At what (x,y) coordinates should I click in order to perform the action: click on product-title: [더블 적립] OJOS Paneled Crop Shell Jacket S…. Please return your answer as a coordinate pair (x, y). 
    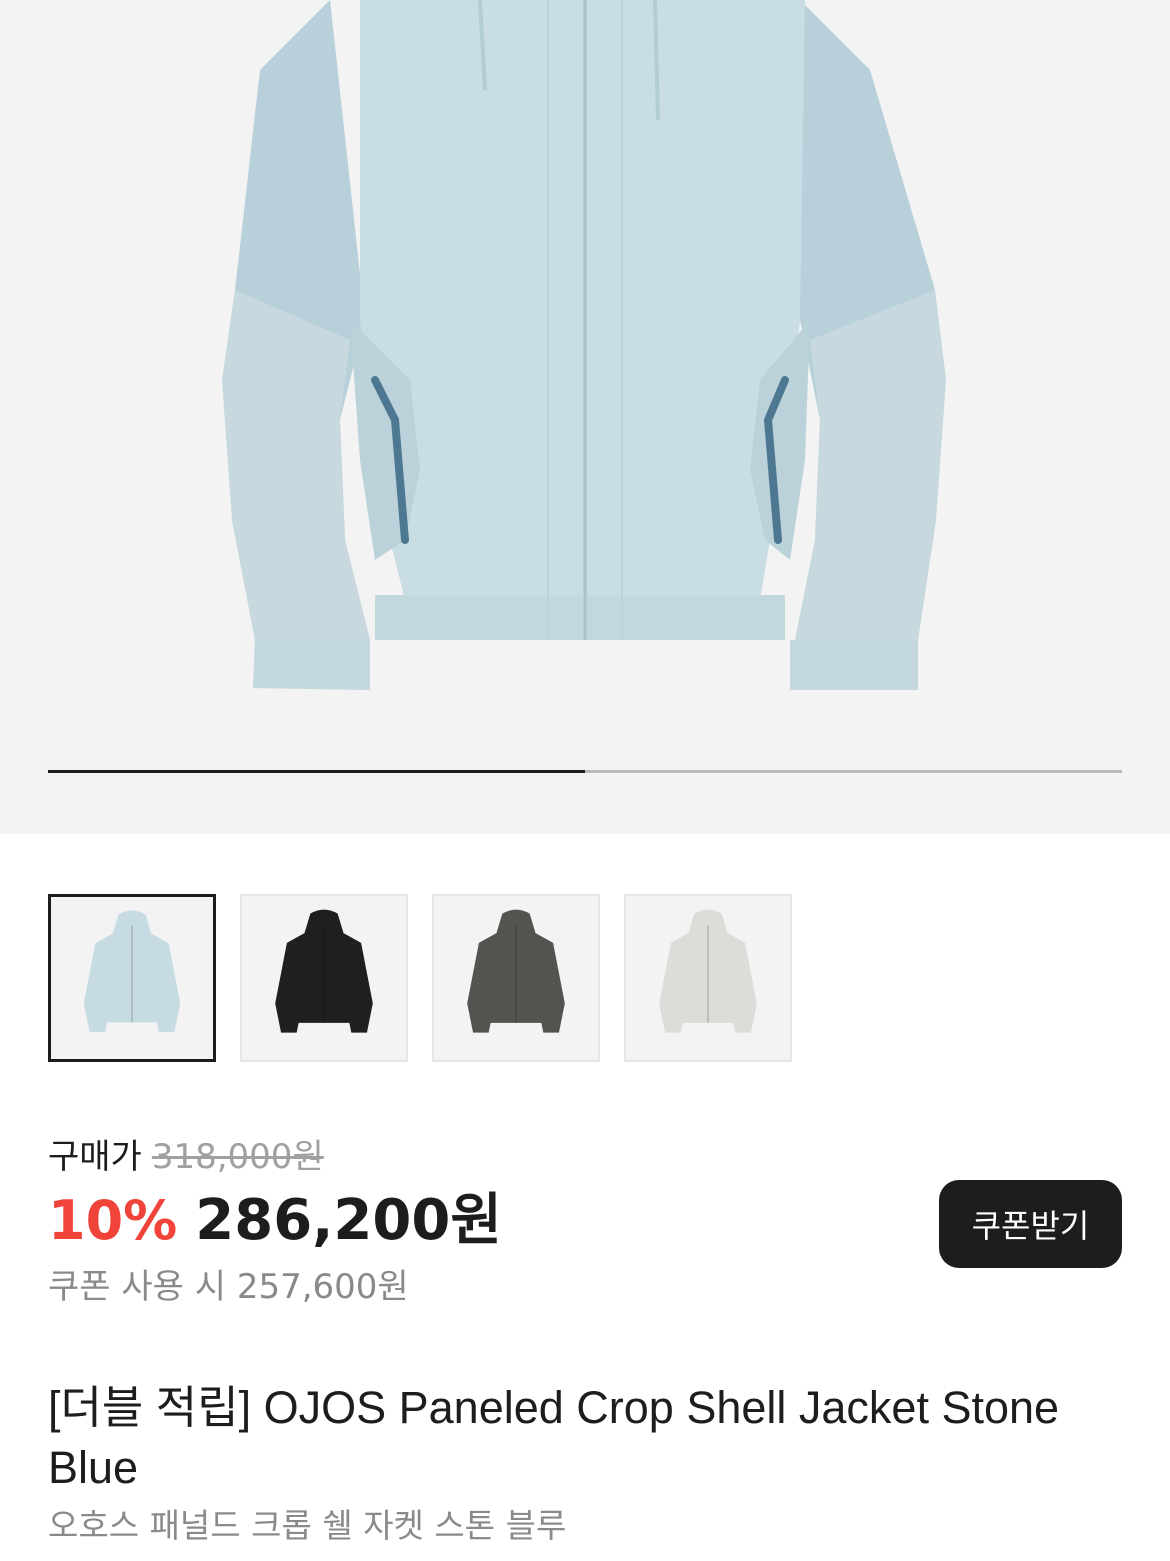
    Looking at the image, I should click on (554, 1437).